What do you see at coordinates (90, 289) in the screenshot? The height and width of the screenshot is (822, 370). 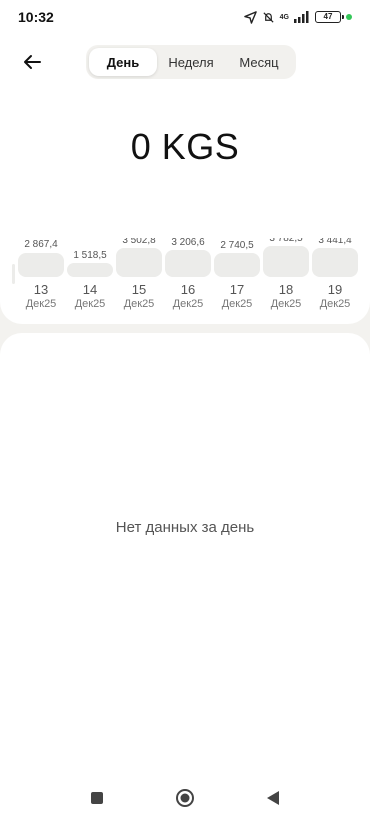 I see `day-number: 14` at bounding box center [90, 289].